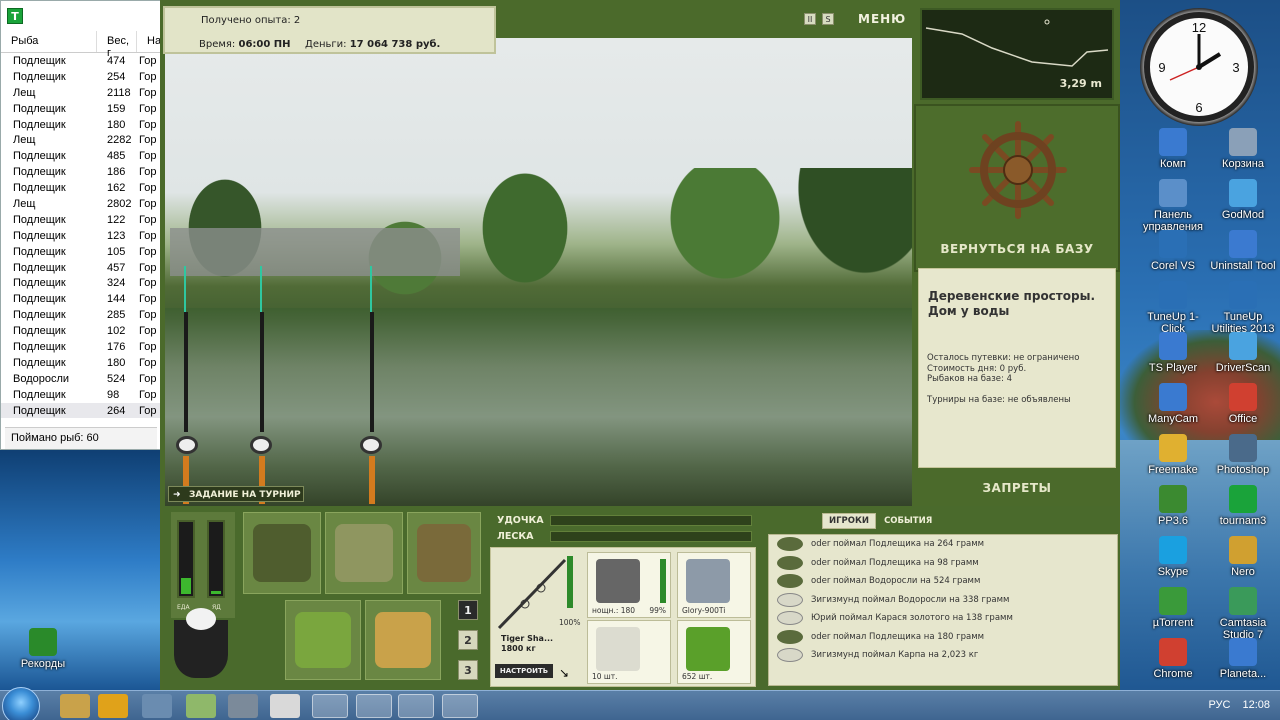 This screenshot has height=720, width=1280. What do you see at coordinates (1243, 557) in the screenshot?
I see `desktop-icon: Nero` at bounding box center [1243, 557].